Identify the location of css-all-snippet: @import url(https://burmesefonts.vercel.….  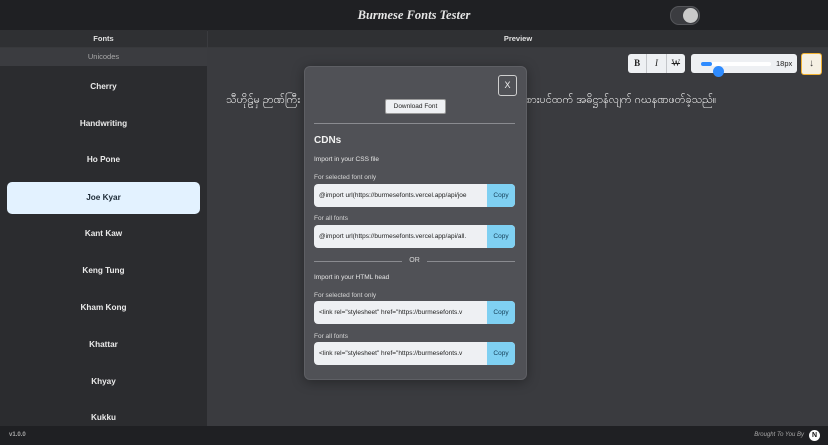
(402, 236).